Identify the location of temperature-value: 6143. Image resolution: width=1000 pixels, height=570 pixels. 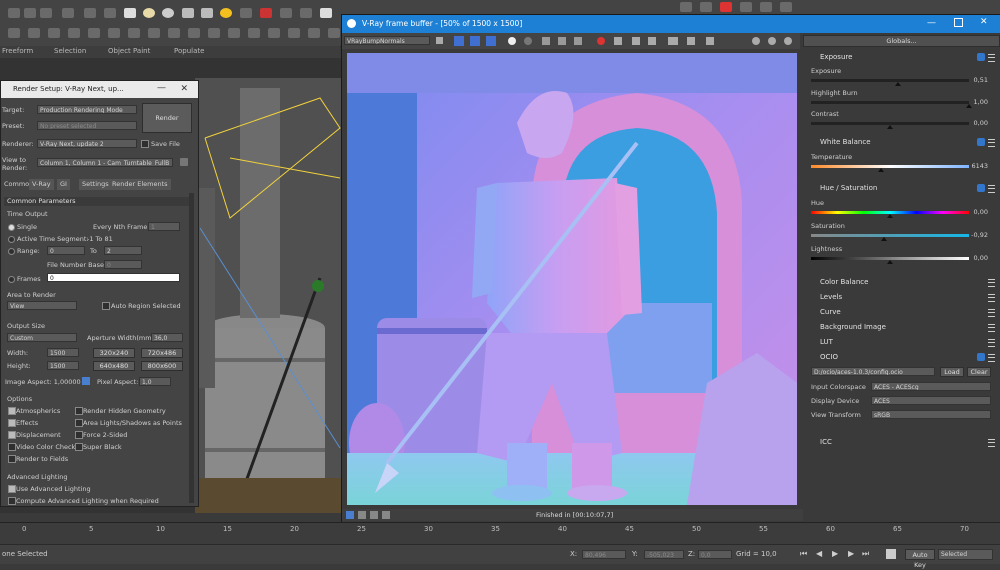
(979, 166).